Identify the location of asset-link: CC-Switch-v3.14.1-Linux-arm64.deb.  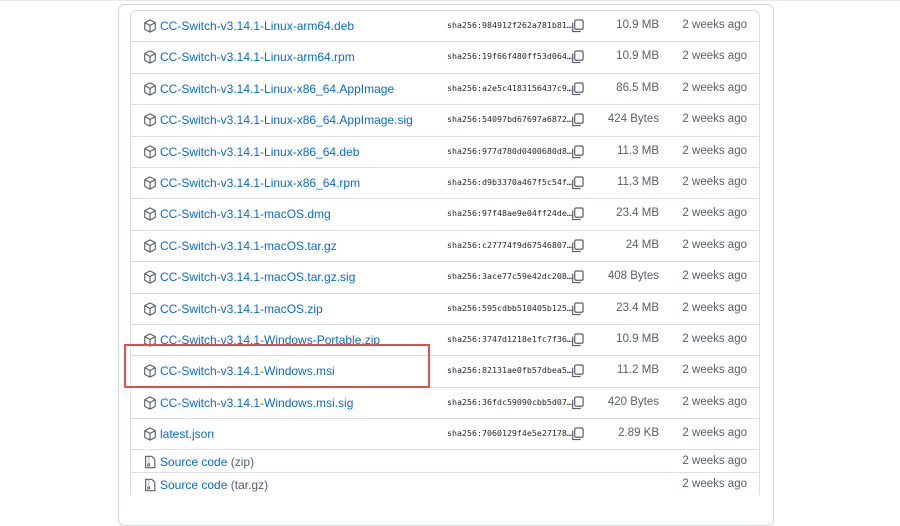
(257, 26).